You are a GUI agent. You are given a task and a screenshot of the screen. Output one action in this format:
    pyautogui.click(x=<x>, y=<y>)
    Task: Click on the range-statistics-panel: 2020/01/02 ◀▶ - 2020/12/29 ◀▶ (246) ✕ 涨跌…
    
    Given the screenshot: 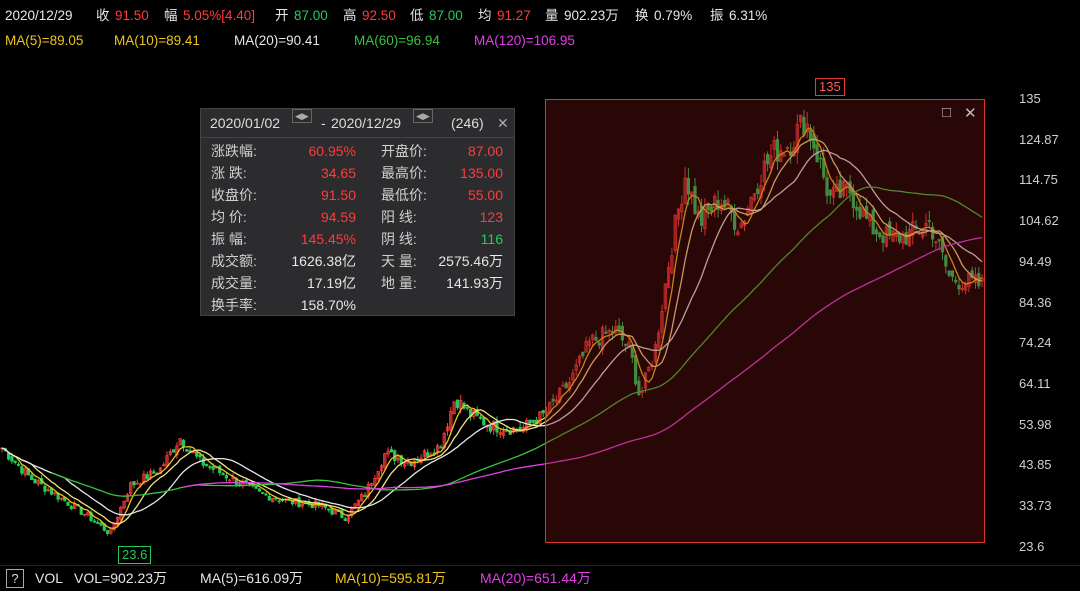 What is the action you would take?
    pyautogui.click(x=357, y=212)
    